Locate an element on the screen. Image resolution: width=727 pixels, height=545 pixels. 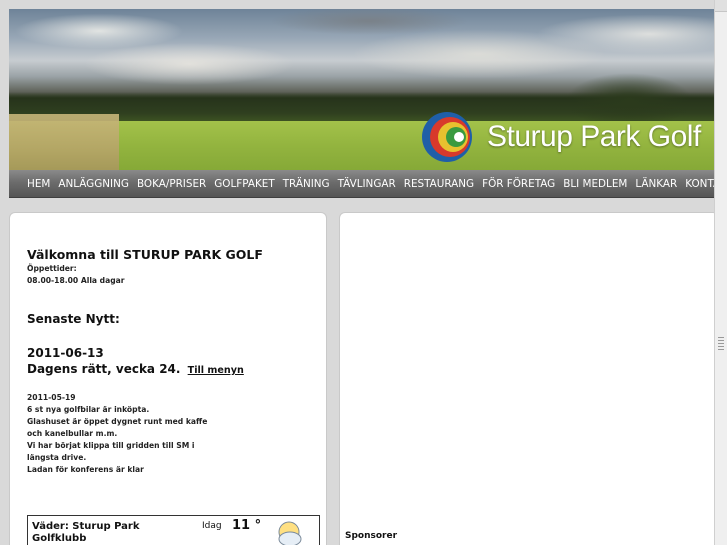
news-section-title: Senaste Nytt: is located at coordinates (73, 319).